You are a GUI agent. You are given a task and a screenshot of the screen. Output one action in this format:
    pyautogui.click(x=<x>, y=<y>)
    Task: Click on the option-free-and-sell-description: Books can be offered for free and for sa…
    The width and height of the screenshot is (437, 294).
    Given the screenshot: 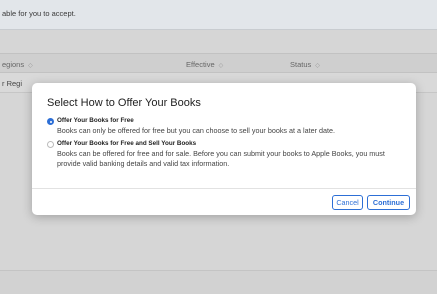 What is the action you would take?
    pyautogui.click(x=221, y=158)
    